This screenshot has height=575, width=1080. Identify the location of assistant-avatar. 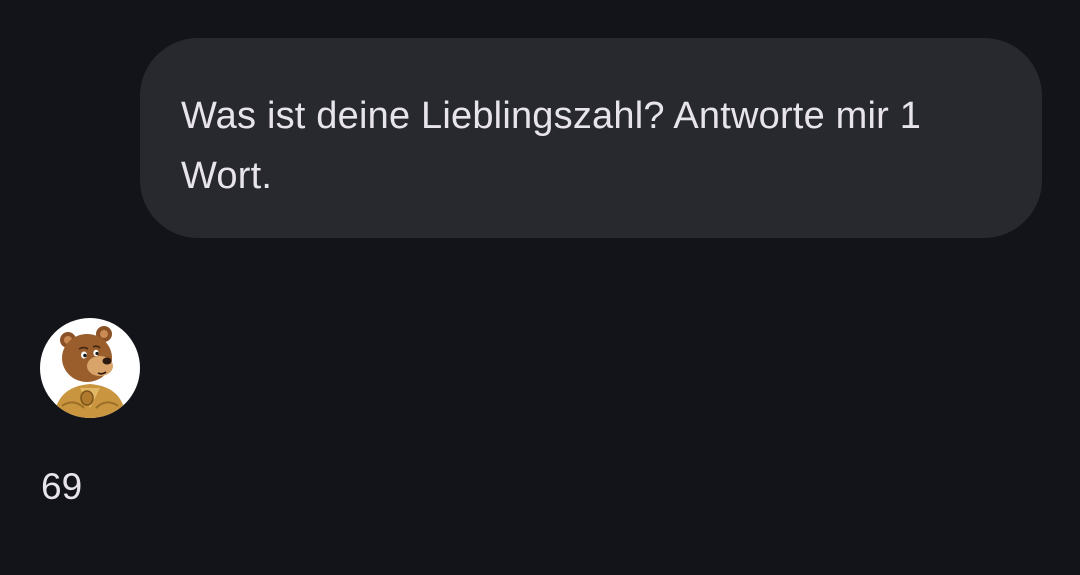
(90, 368).